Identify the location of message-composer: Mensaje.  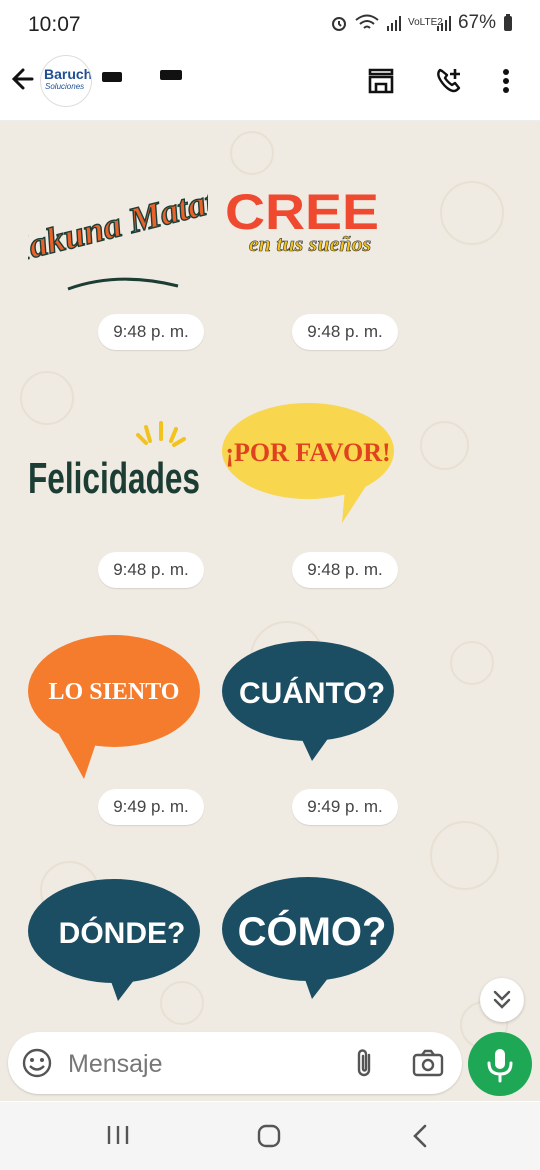
(235, 1063).